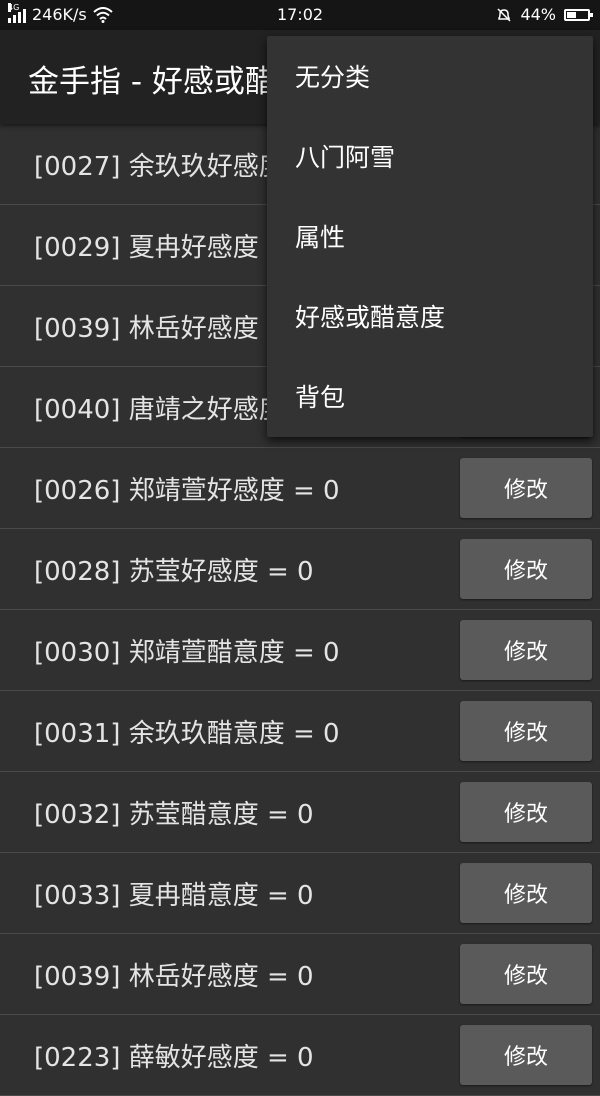 This screenshot has width=600, height=1096. I want to click on page-title: 金手指 - 好感或醋意度, so click(148, 82).